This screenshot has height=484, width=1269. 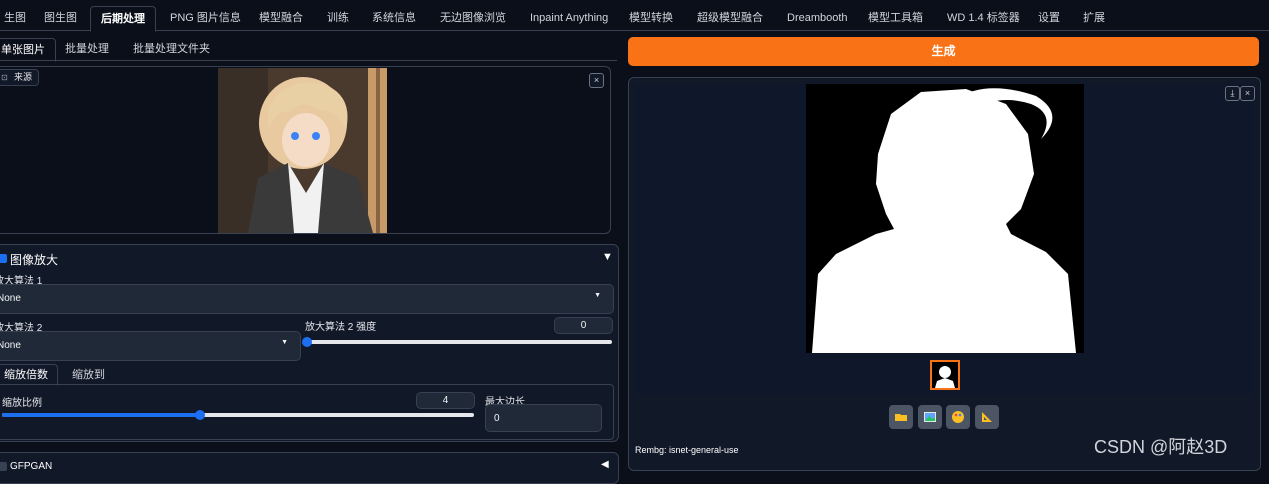 I want to click on tab-train: 训练, so click(x=338, y=18).